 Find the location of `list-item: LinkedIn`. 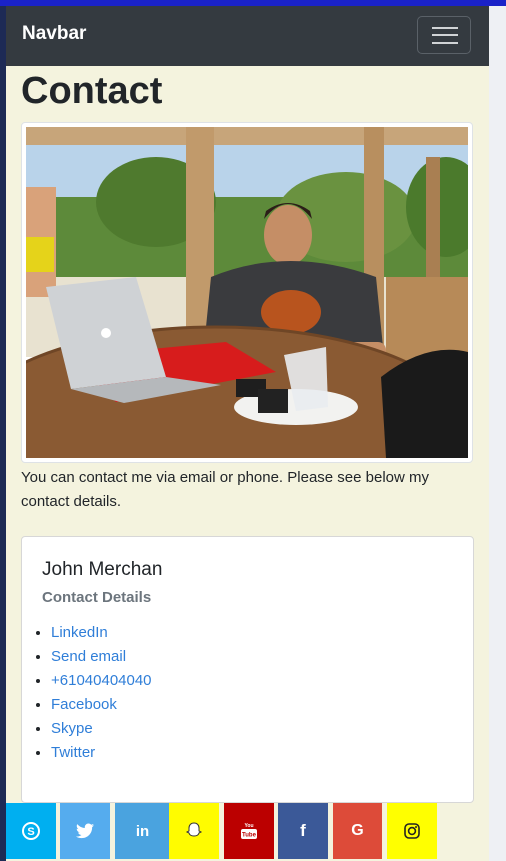

list-item: LinkedIn is located at coordinates (101, 633).